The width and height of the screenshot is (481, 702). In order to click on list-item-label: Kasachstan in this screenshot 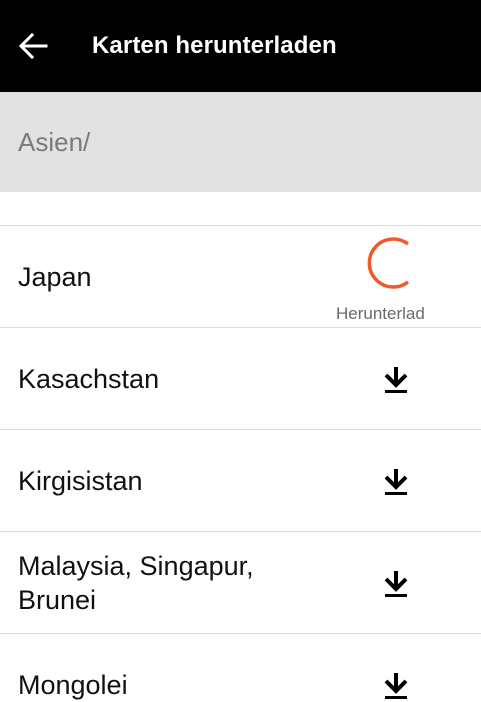, I will do `click(89, 378)`.